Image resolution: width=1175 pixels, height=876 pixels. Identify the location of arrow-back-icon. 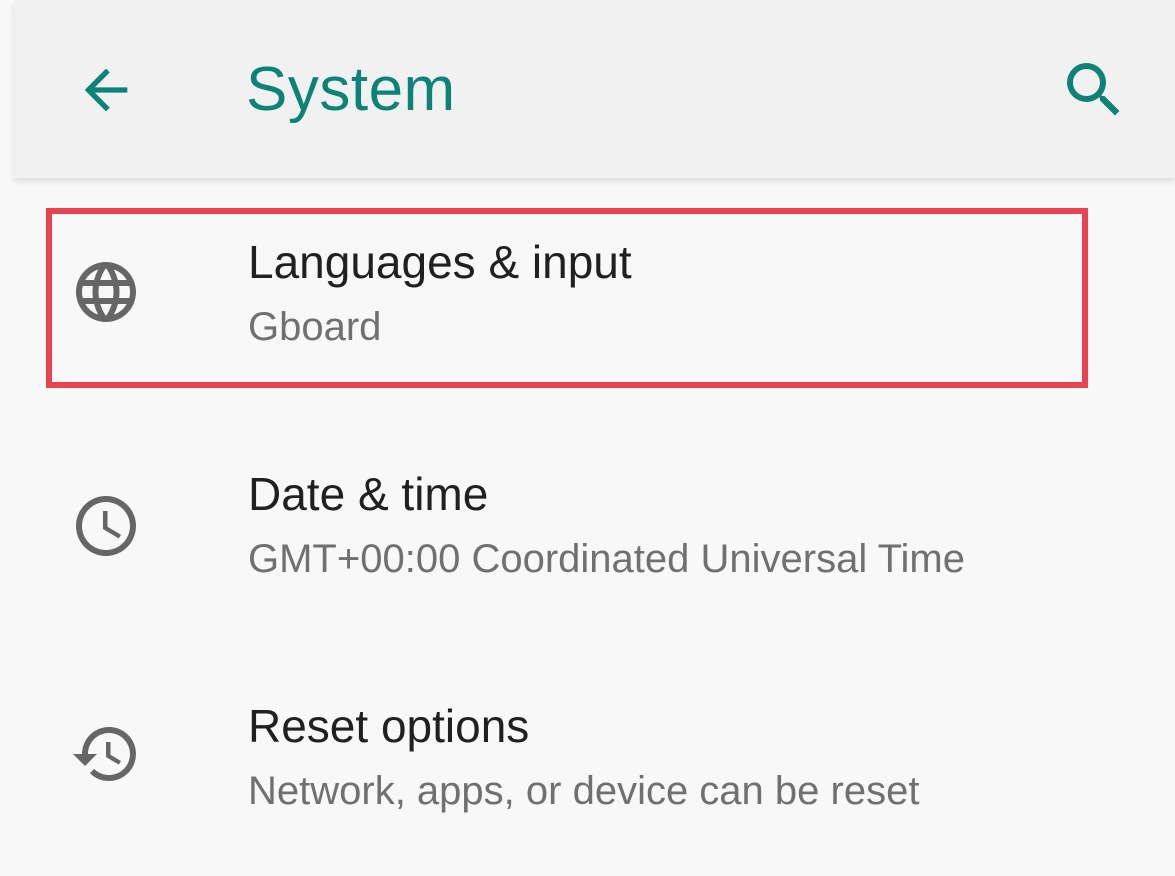
(106, 90).